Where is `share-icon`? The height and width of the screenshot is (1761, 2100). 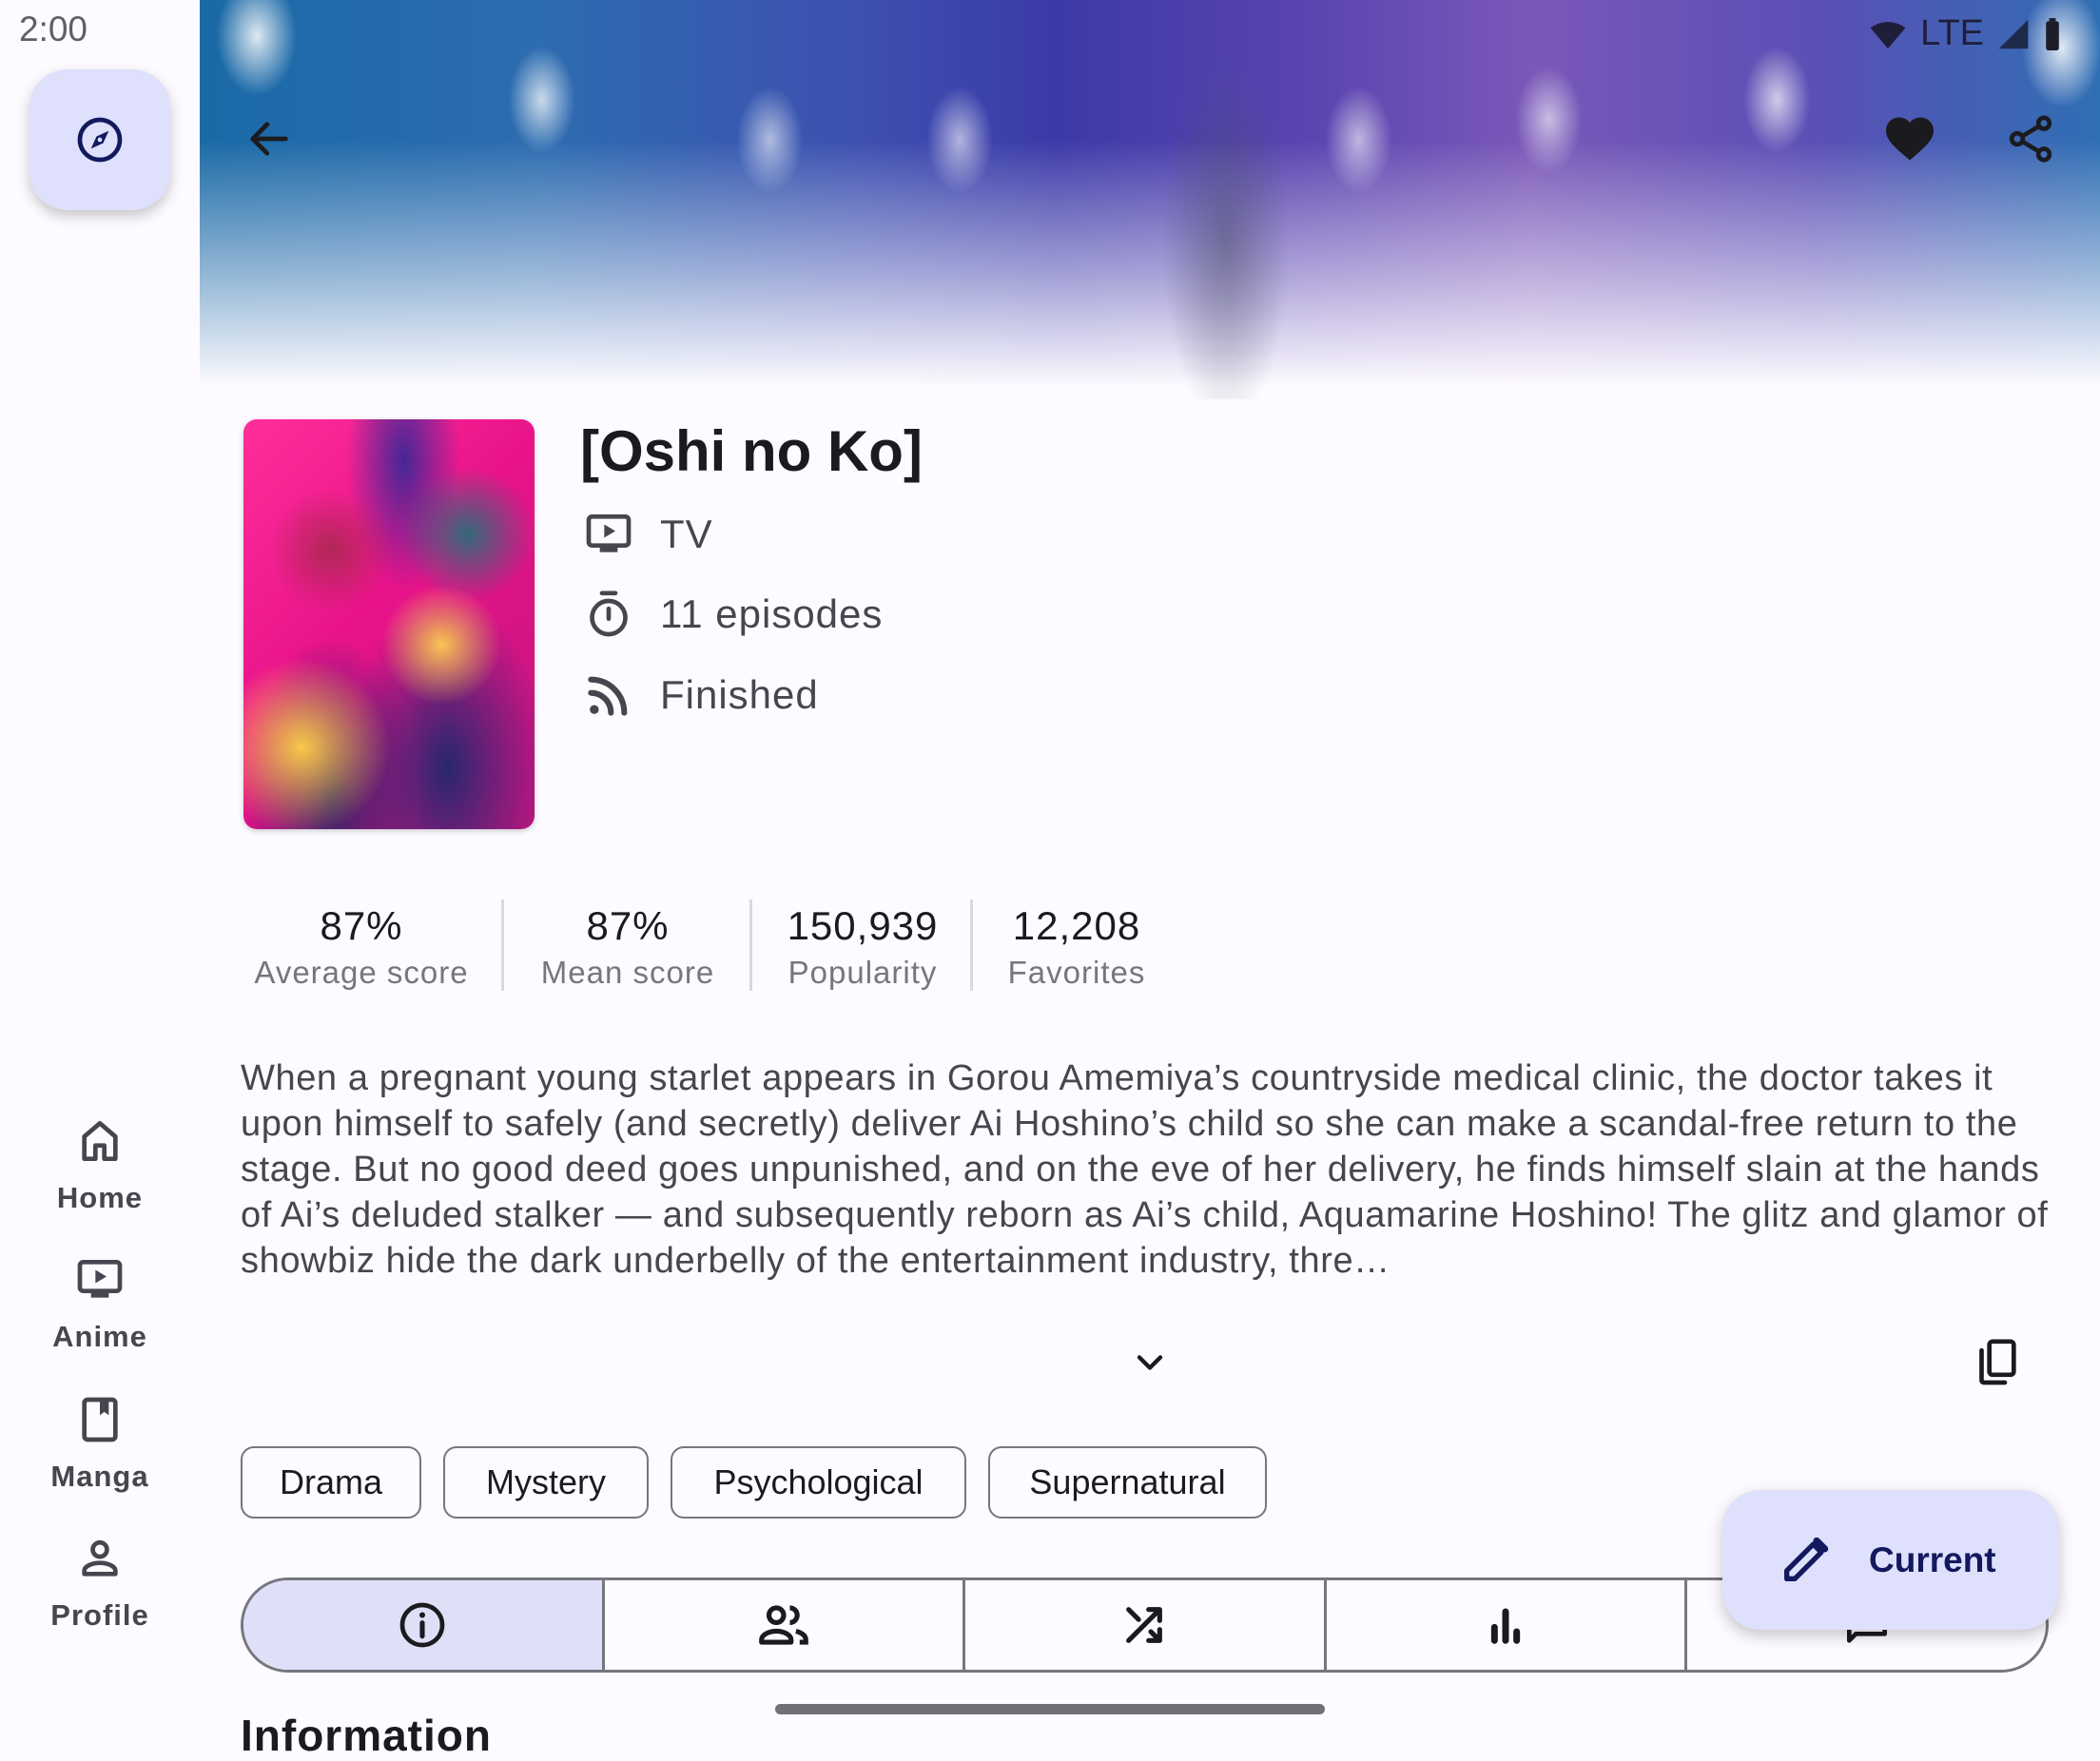
share-icon is located at coordinates (2030, 139).